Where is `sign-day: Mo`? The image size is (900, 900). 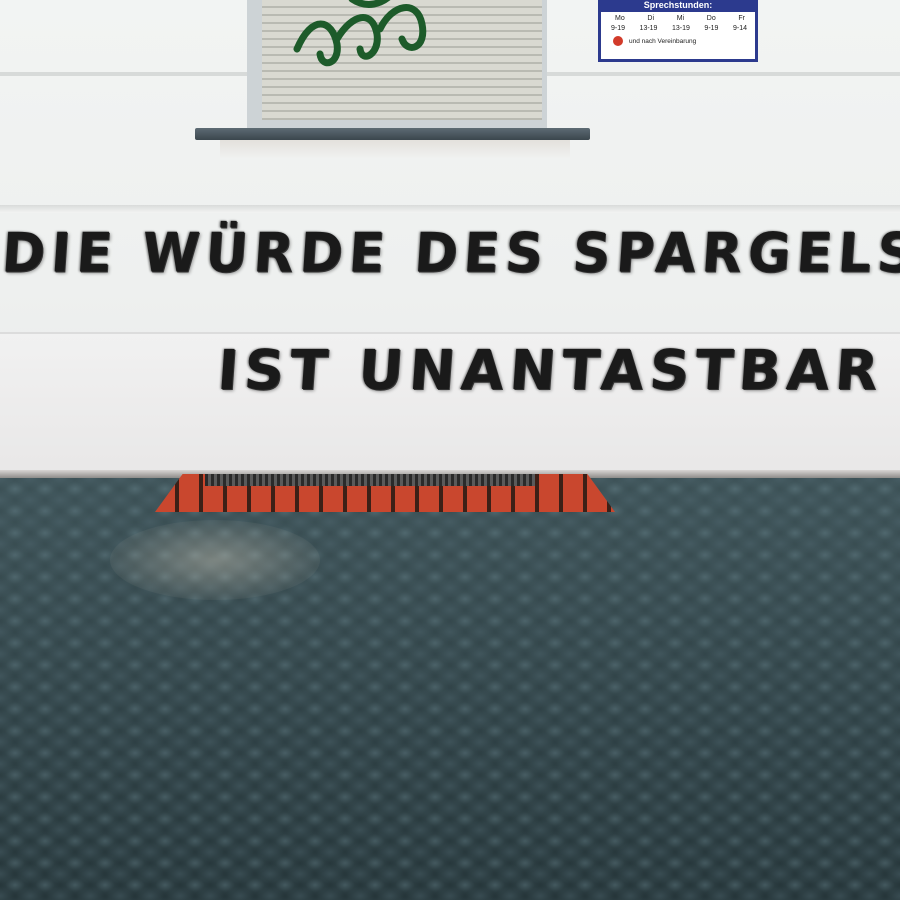
sign-day: Mo is located at coordinates (620, 18).